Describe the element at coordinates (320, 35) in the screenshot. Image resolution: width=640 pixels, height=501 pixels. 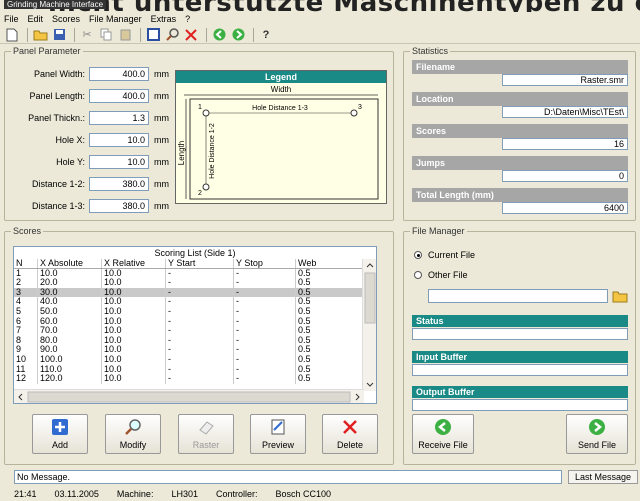
I see `toolbar: ✂ ?` at that location.